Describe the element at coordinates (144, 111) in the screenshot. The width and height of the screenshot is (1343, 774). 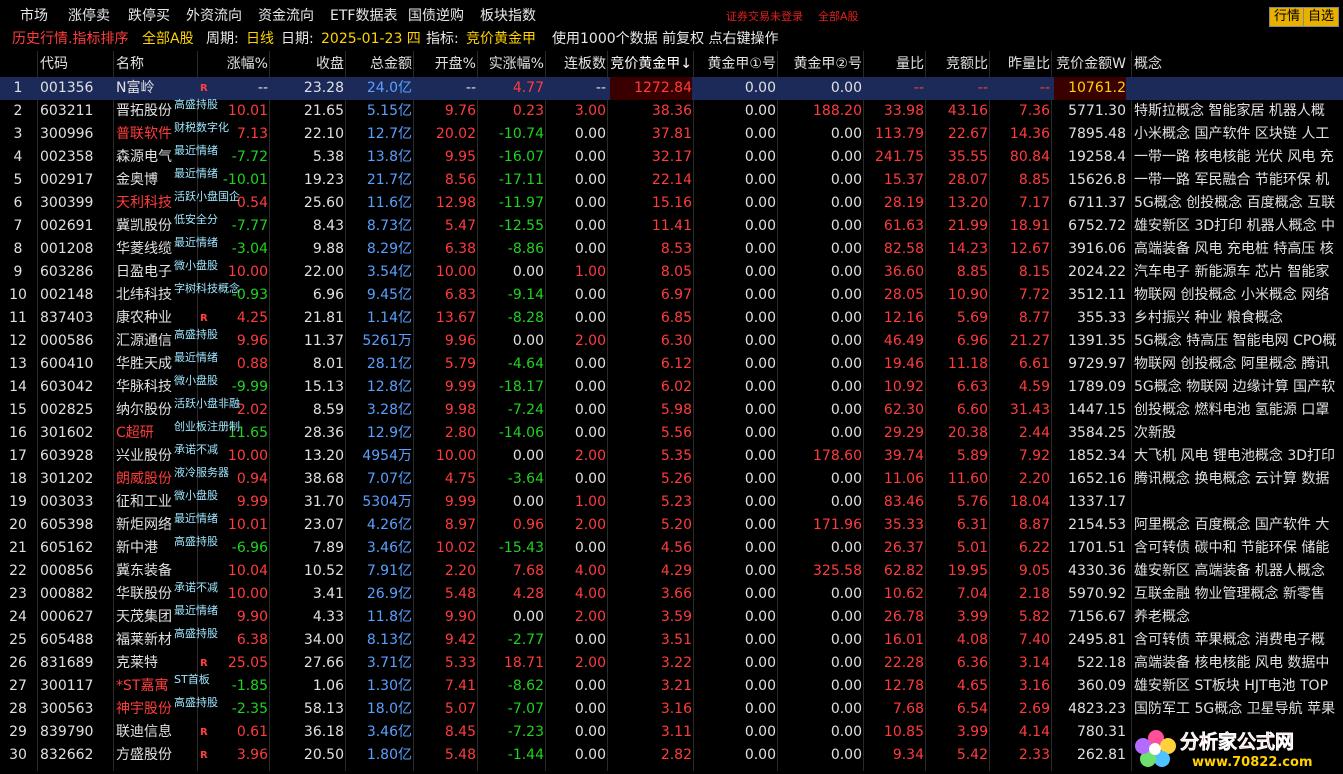
I see `stock-name: 晋拓股份` at that location.